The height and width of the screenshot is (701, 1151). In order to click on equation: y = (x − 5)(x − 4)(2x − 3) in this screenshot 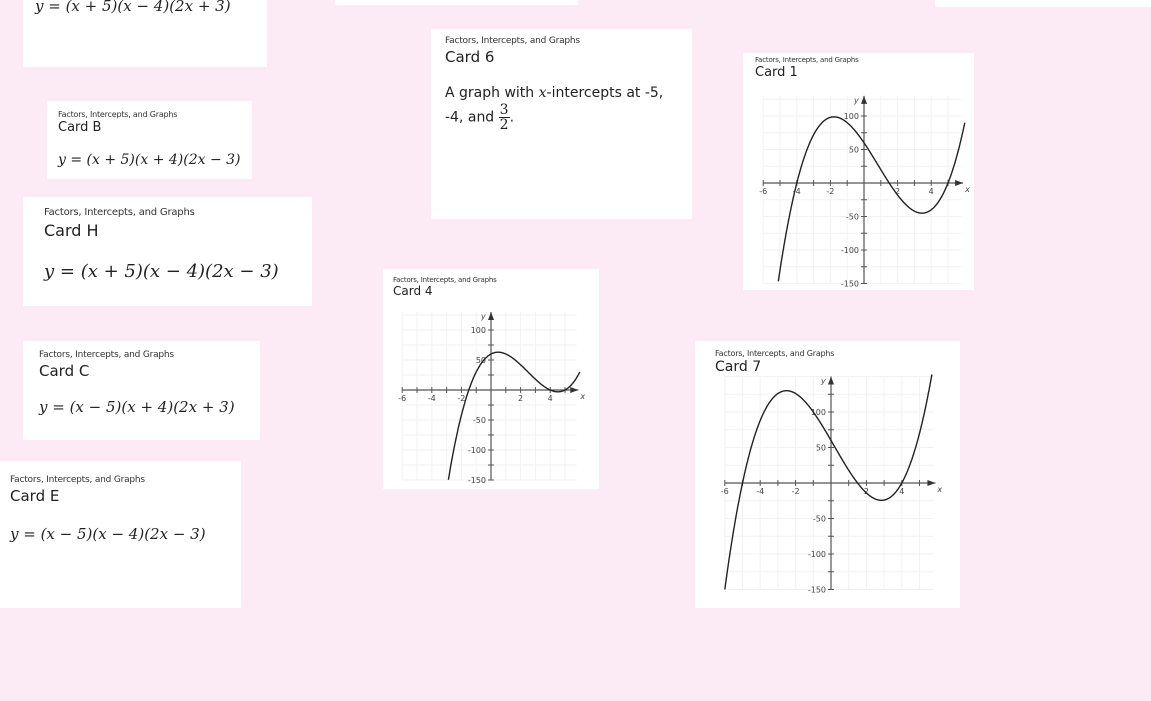, I will do `click(108, 534)`.